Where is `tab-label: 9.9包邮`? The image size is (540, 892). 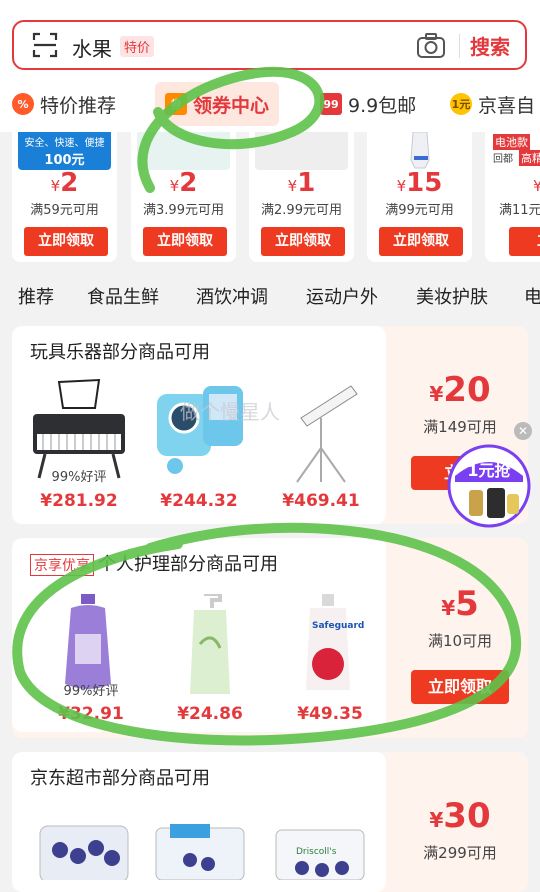 tab-label: 9.9包邮 is located at coordinates (382, 105).